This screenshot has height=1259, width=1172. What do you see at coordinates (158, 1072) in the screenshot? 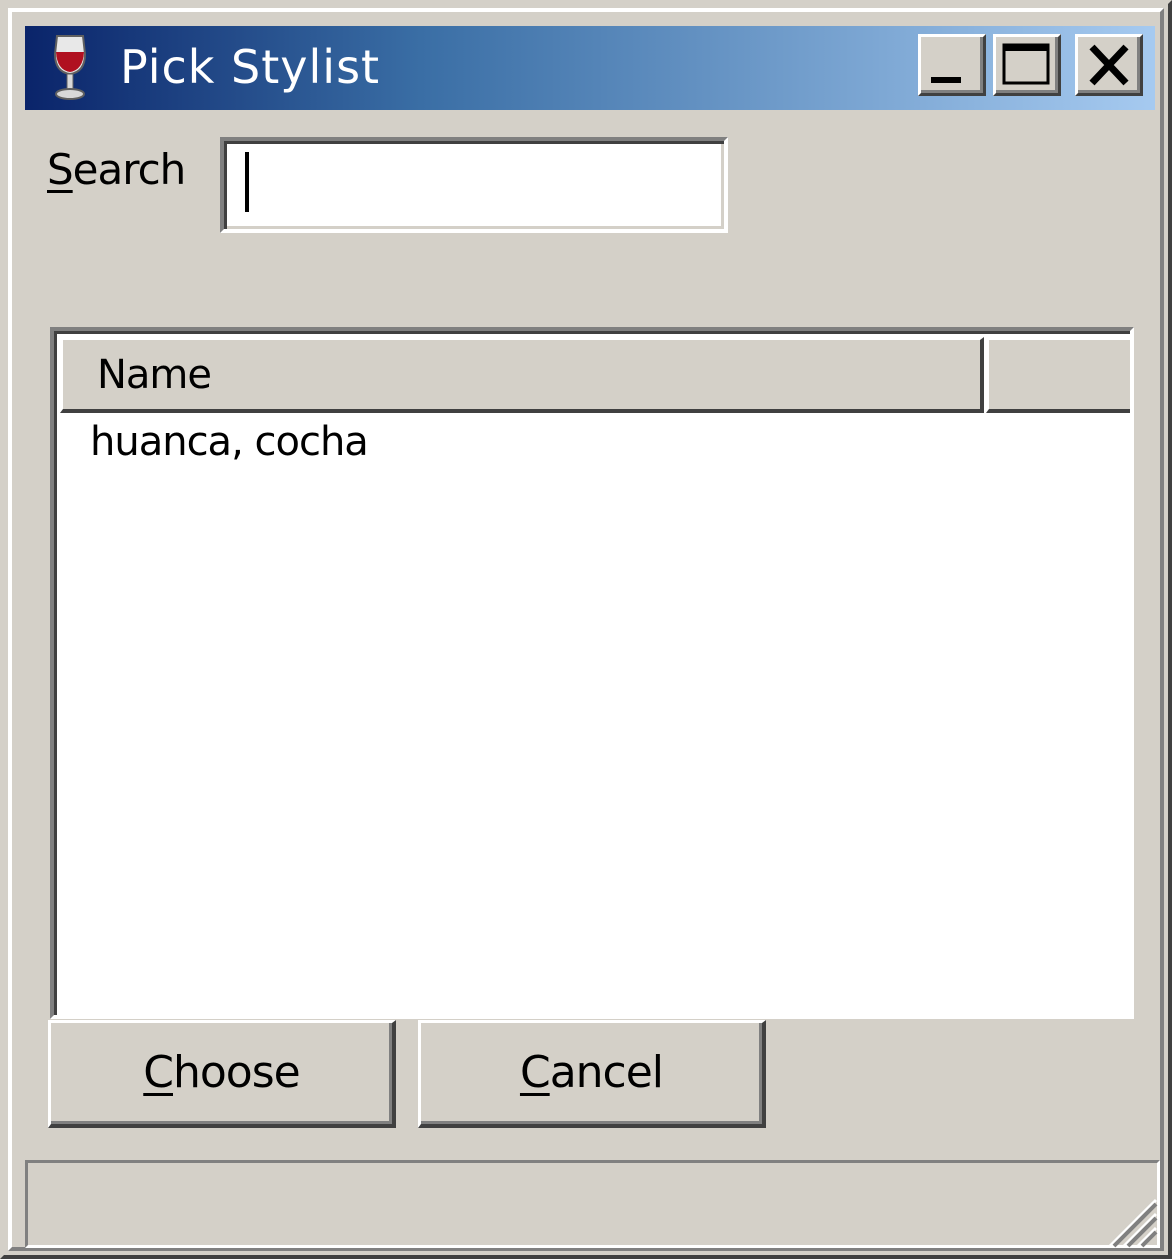
I see `choose-button-accelerator: C` at bounding box center [158, 1072].